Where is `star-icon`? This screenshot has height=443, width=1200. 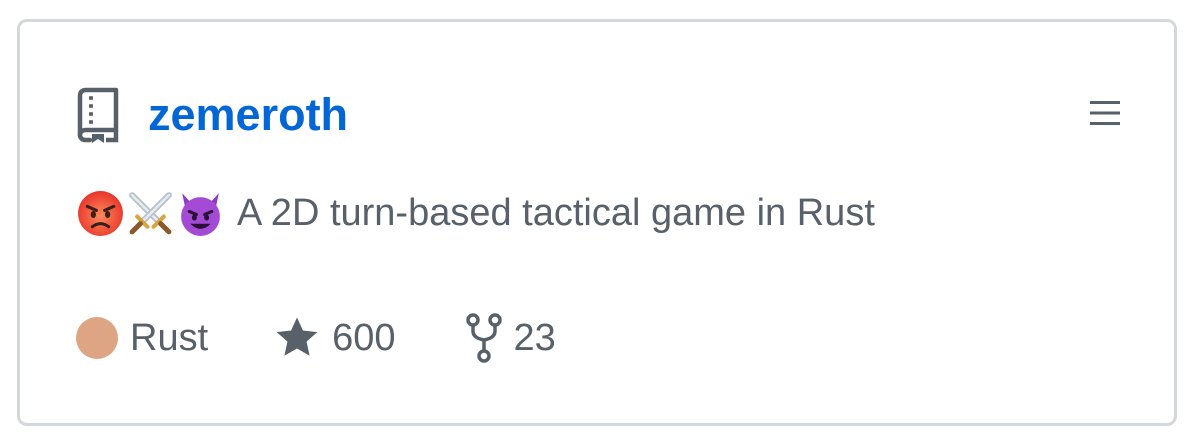 star-icon is located at coordinates (297, 336).